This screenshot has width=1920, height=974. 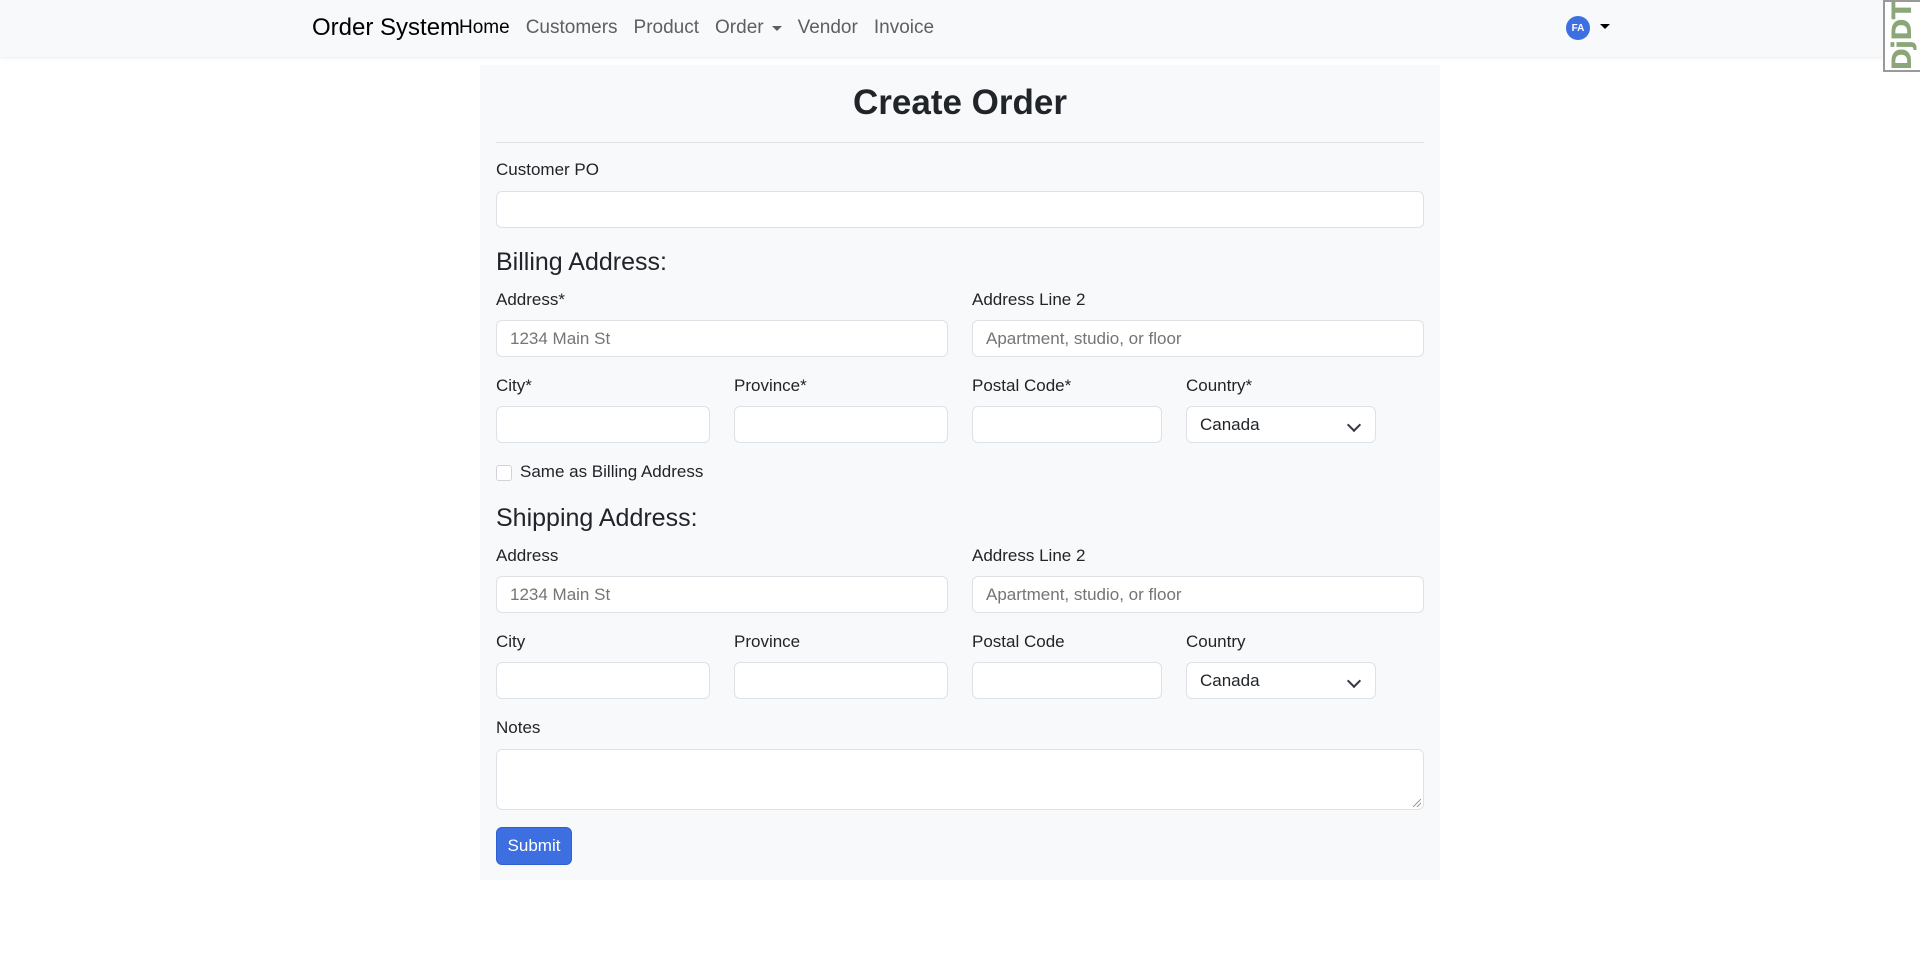 I want to click on shipping-province-input, so click(x=841, y=680).